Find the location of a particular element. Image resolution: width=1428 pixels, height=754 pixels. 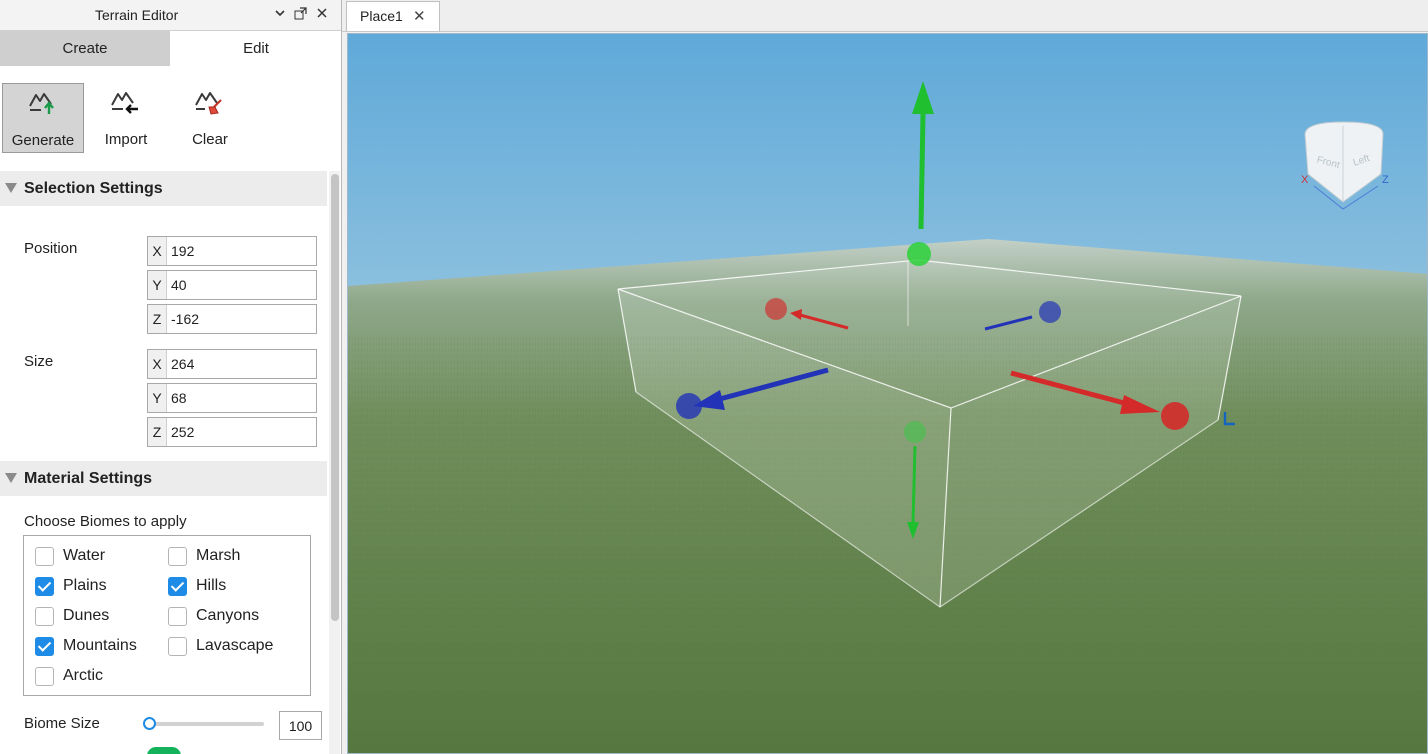

panel-title: Terrain Editor is located at coordinates (137, 15).